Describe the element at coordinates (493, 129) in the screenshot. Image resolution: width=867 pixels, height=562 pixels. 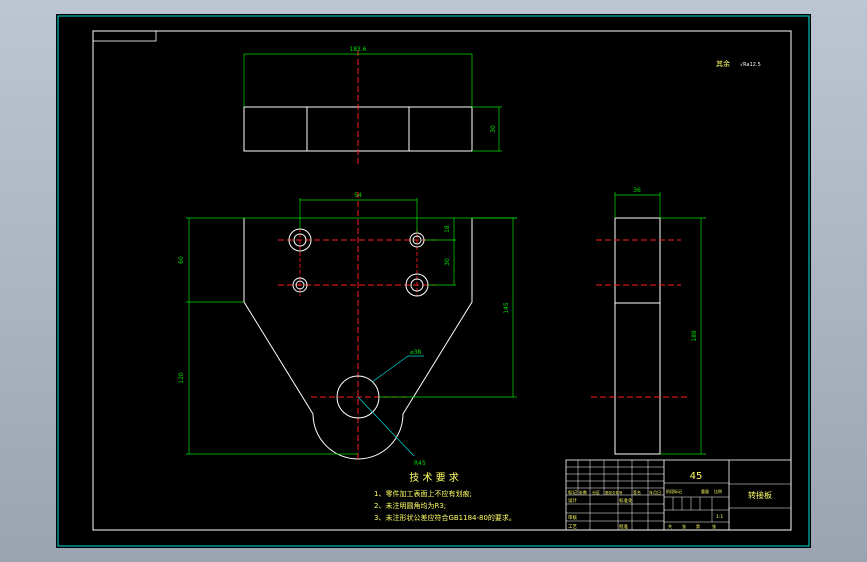
I see `dim-top-height: 30` at that location.